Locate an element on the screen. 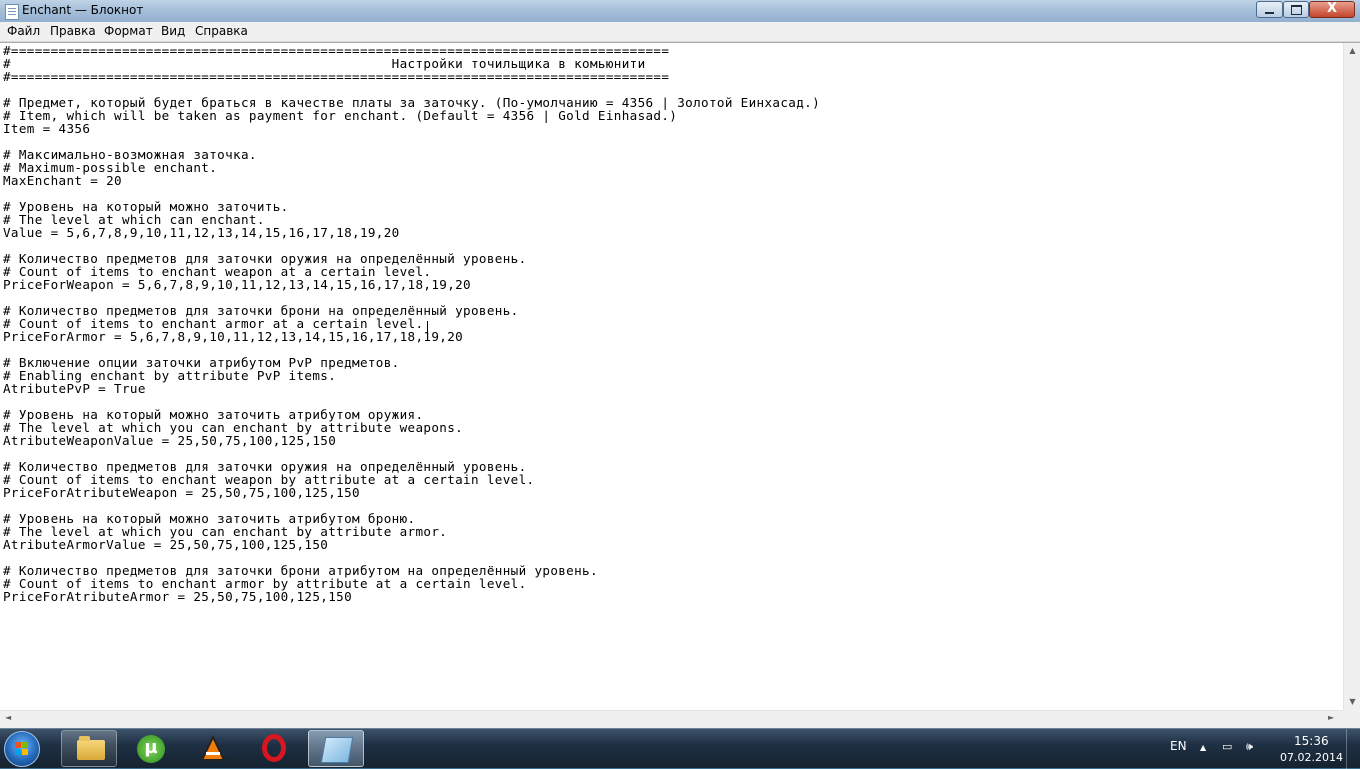 The height and width of the screenshot is (769, 1360). opera-icon is located at coordinates (274, 748).